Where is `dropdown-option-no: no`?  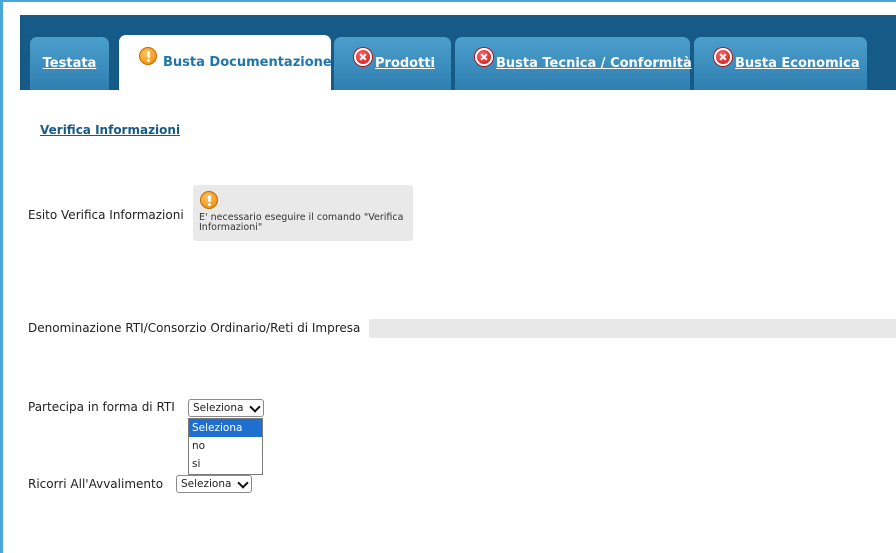
dropdown-option-no: no is located at coordinates (225, 446).